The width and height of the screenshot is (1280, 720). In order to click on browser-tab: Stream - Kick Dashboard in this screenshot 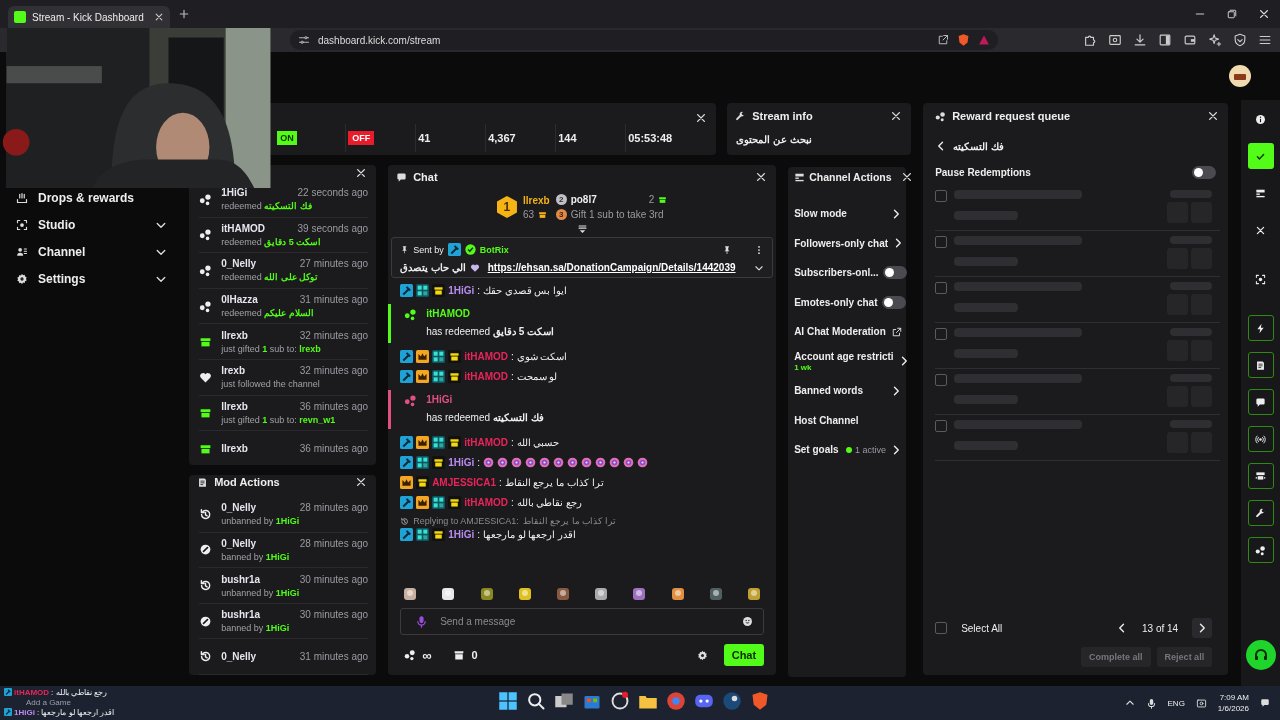, I will do `click(89, 17)`.